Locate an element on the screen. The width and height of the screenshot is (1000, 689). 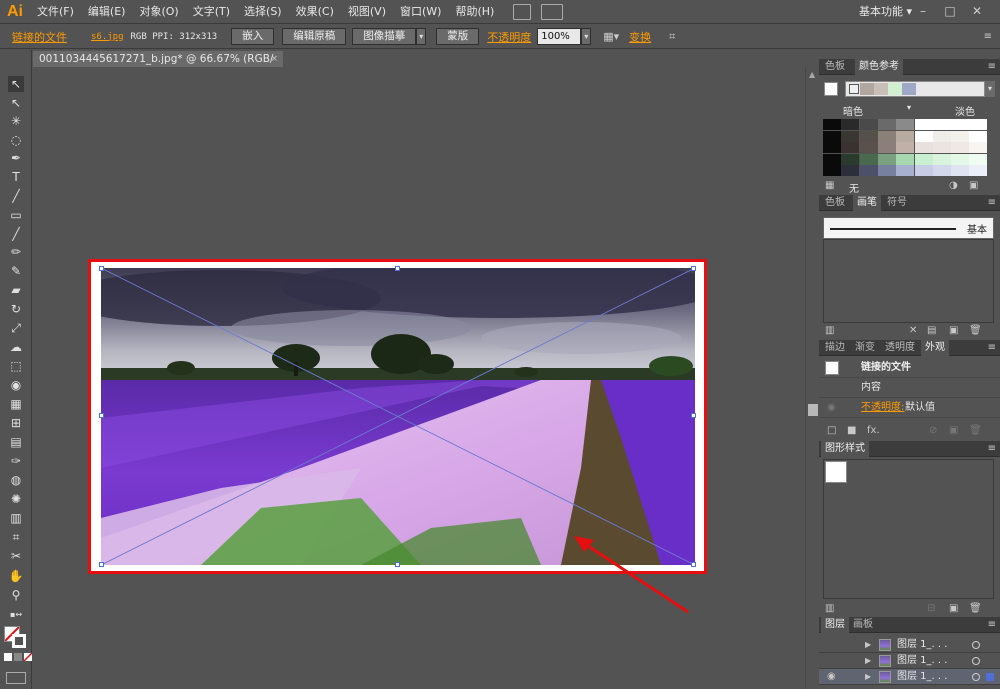
menu-select: 选择(S) is located at coordinates (263, 12).